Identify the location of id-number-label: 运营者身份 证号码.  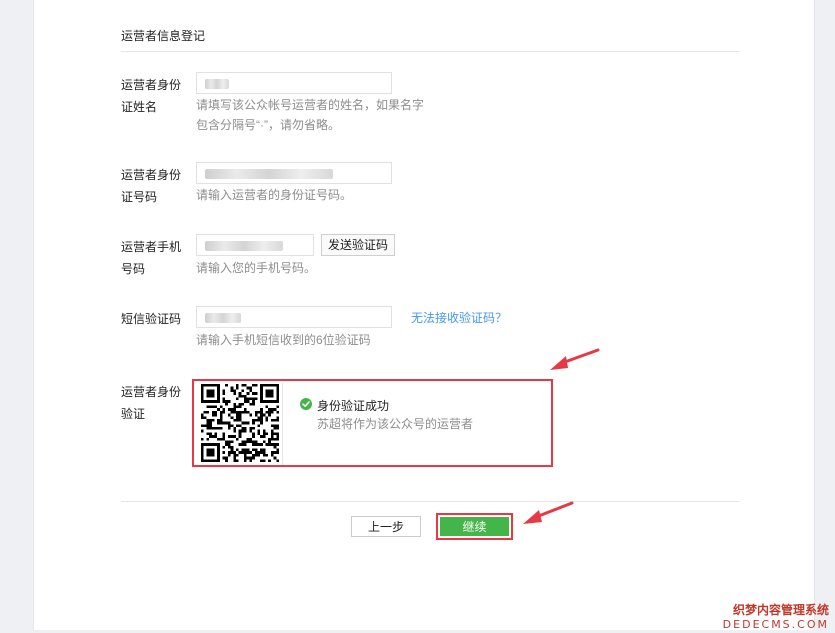
(154, 186).